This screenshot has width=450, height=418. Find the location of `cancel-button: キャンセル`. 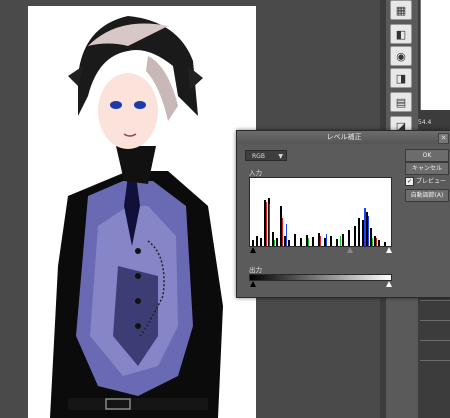

cancel-button: キャンセル is located at coordinates (427, 168).